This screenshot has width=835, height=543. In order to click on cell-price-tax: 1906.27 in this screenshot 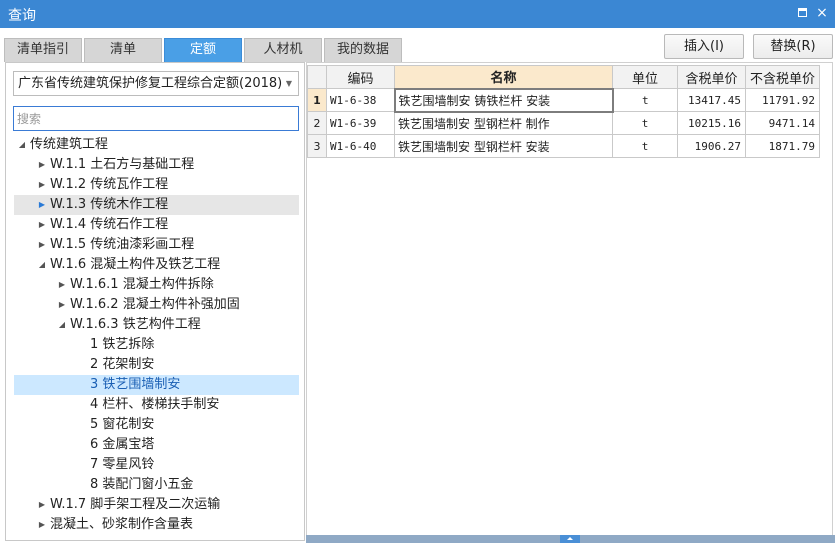, I will do `click(711, 146)`.